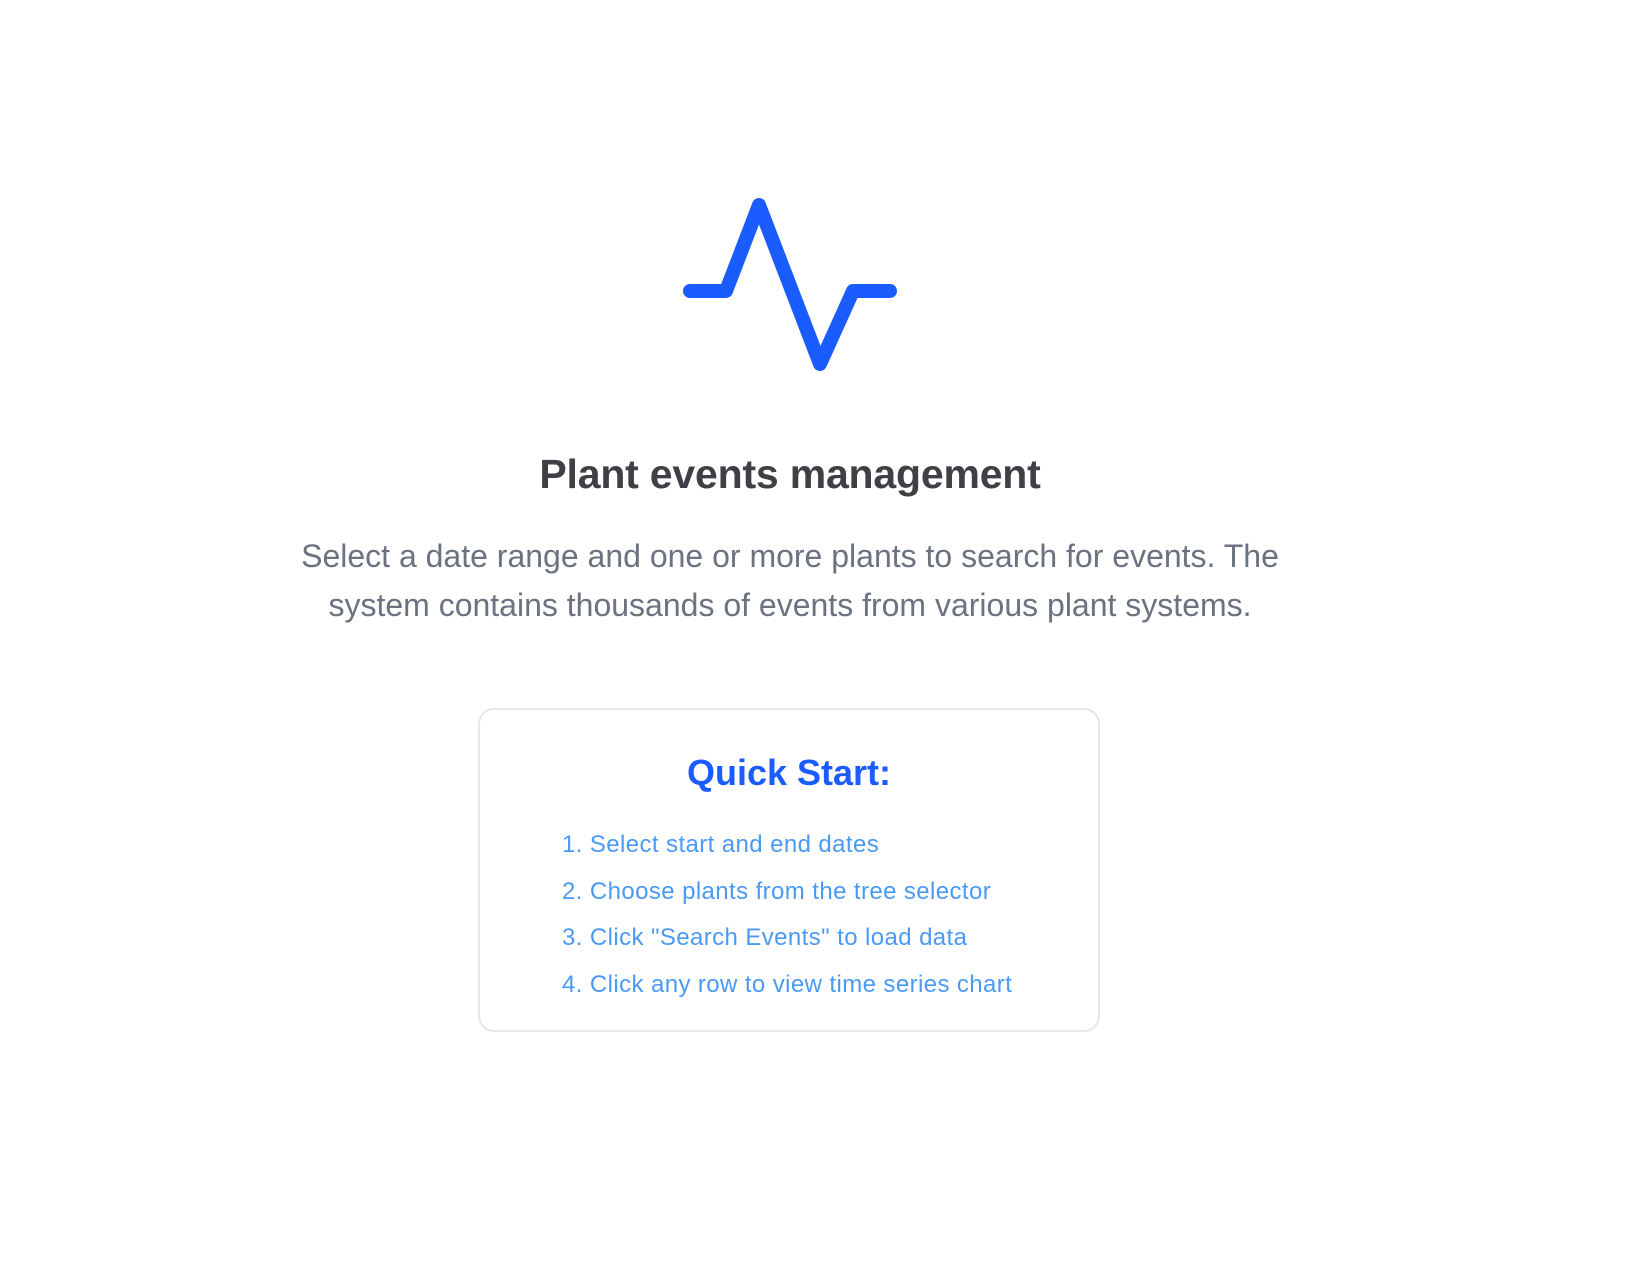 This screenshot has width=1626, height=1274. I want to click on activity-icon, so click(790, 284).